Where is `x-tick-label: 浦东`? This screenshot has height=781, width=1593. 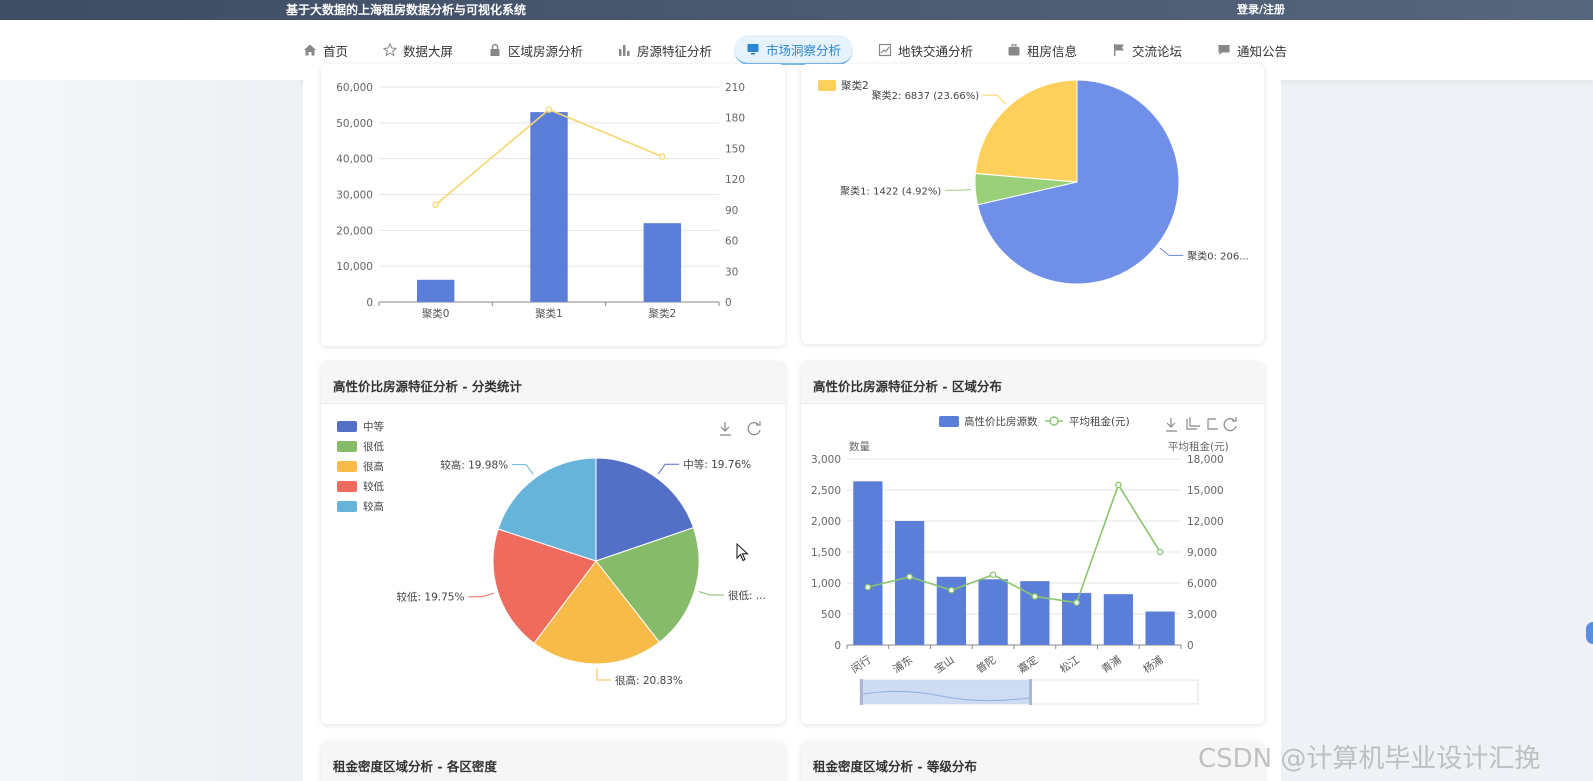
x-tick-label: 浦东 is located at coordinates (902, 664).